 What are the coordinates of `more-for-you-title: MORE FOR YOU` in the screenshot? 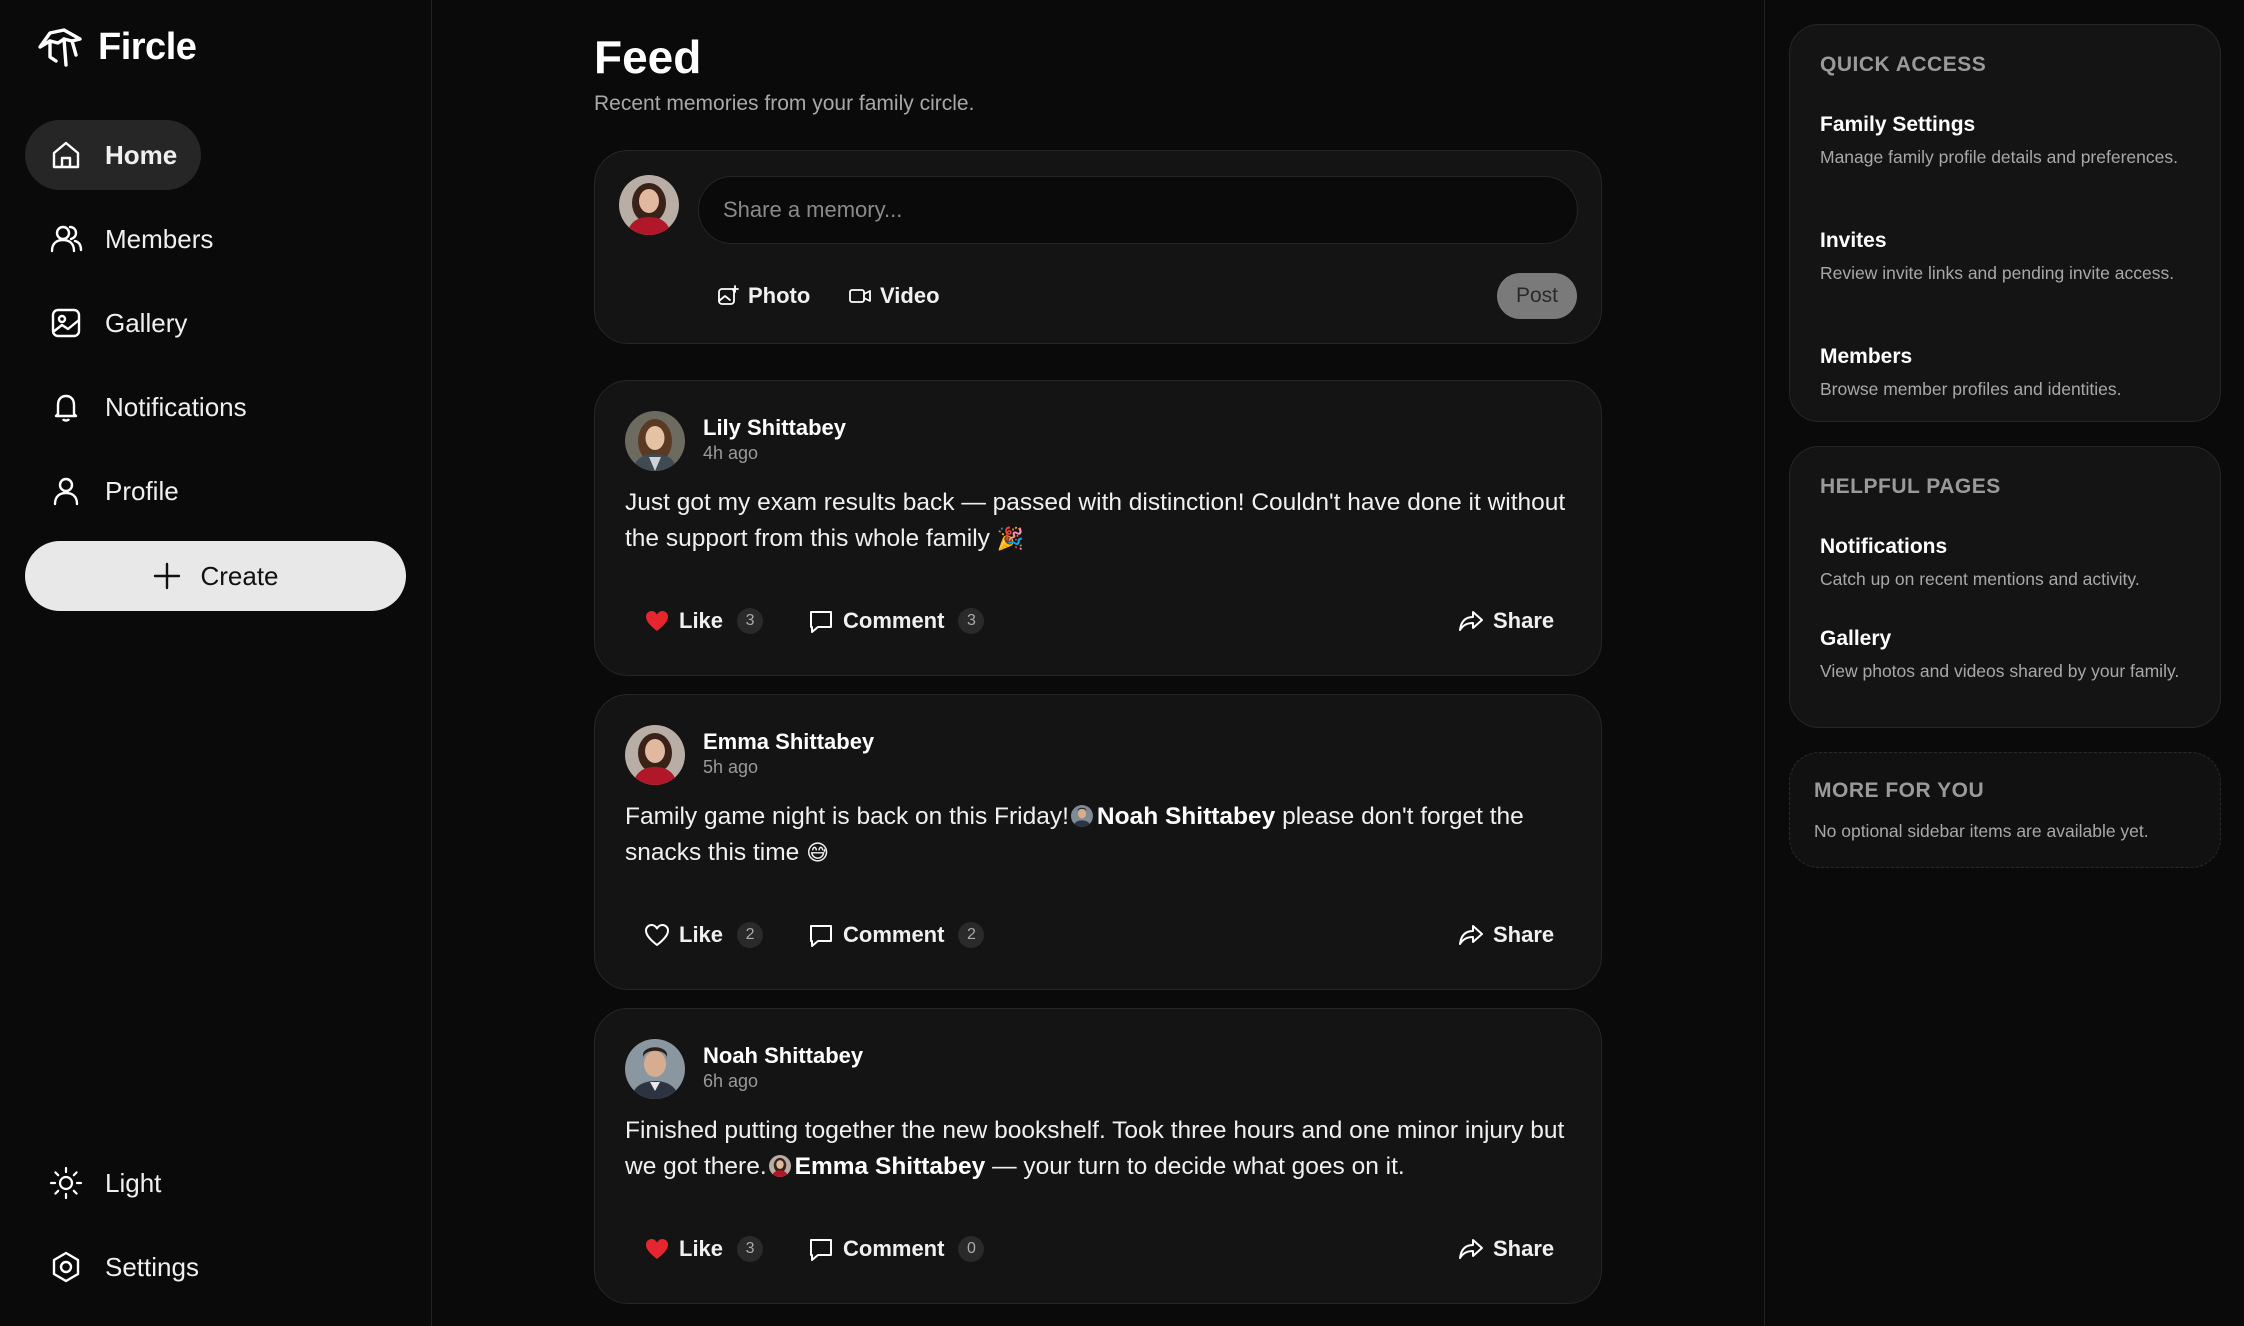 It's located at (1899, 790).